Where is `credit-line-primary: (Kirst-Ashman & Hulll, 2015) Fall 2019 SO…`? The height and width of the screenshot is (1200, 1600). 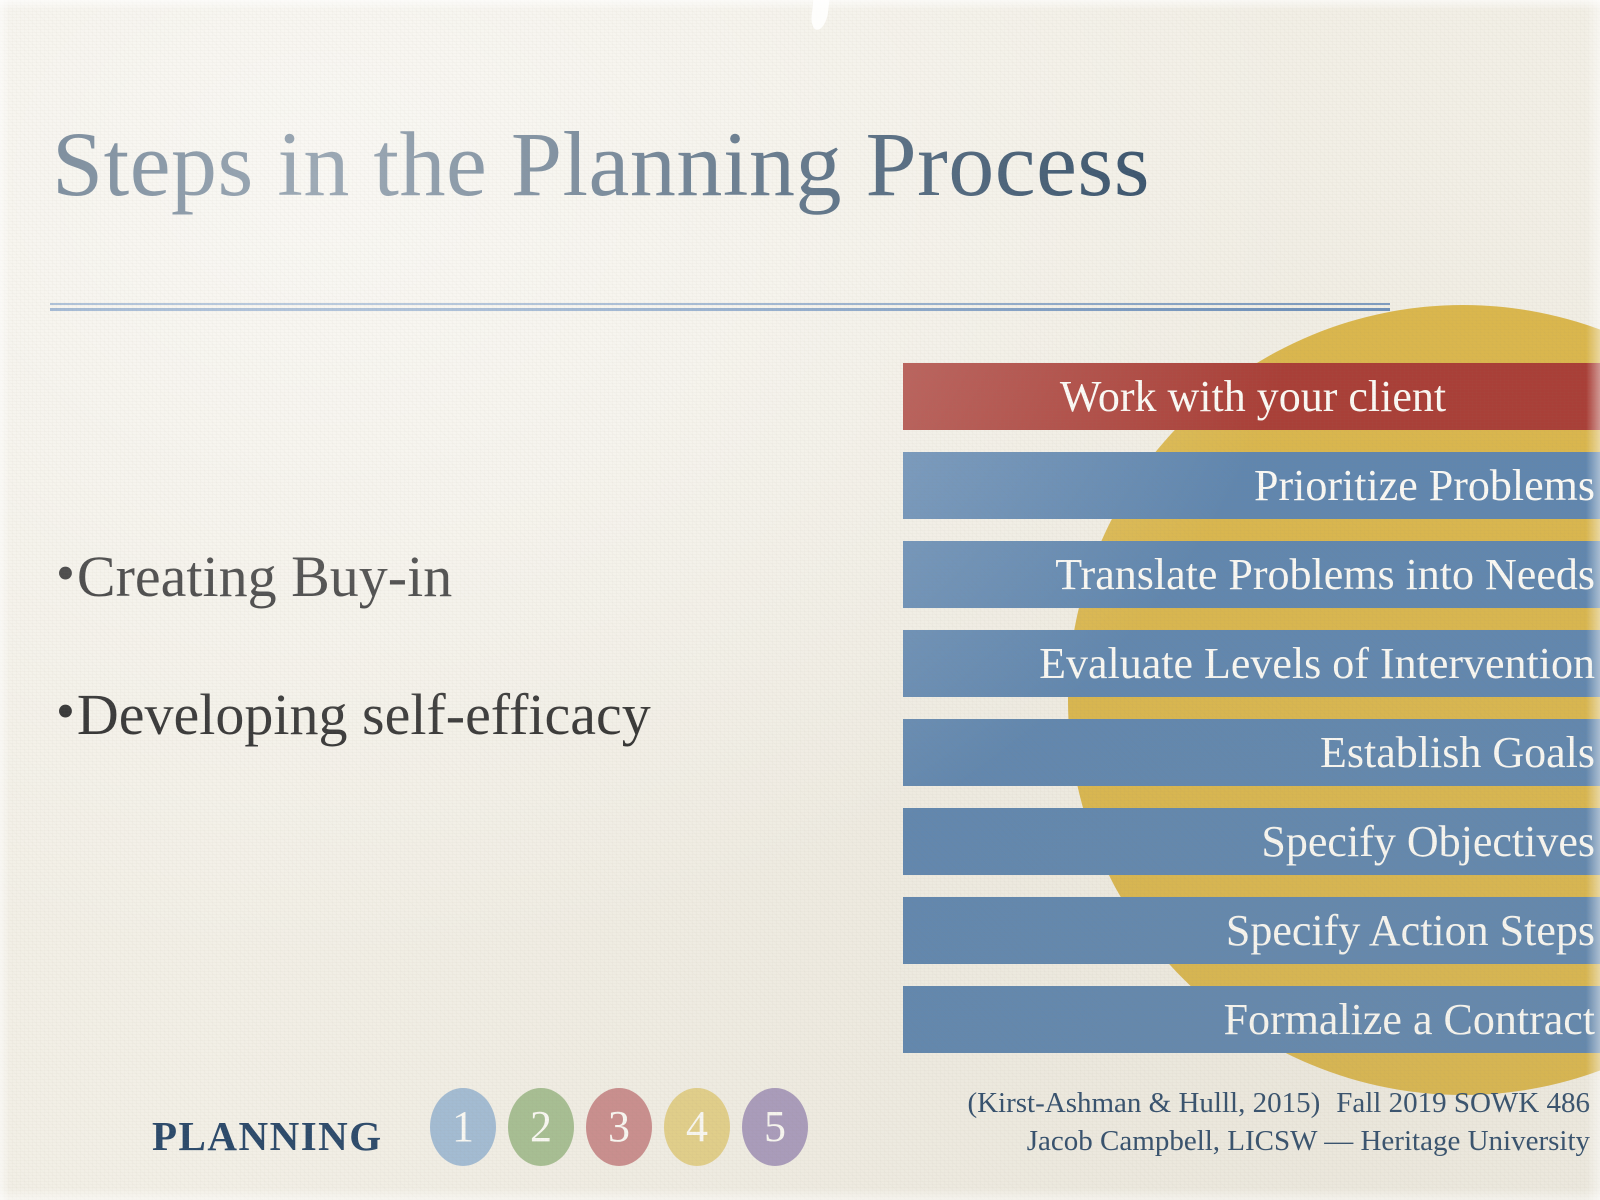 credit-line-primary: (Kirst-Ashman & Hulll, 2015) Fall 2019 SO… is located at coordinates (1278, 1103).